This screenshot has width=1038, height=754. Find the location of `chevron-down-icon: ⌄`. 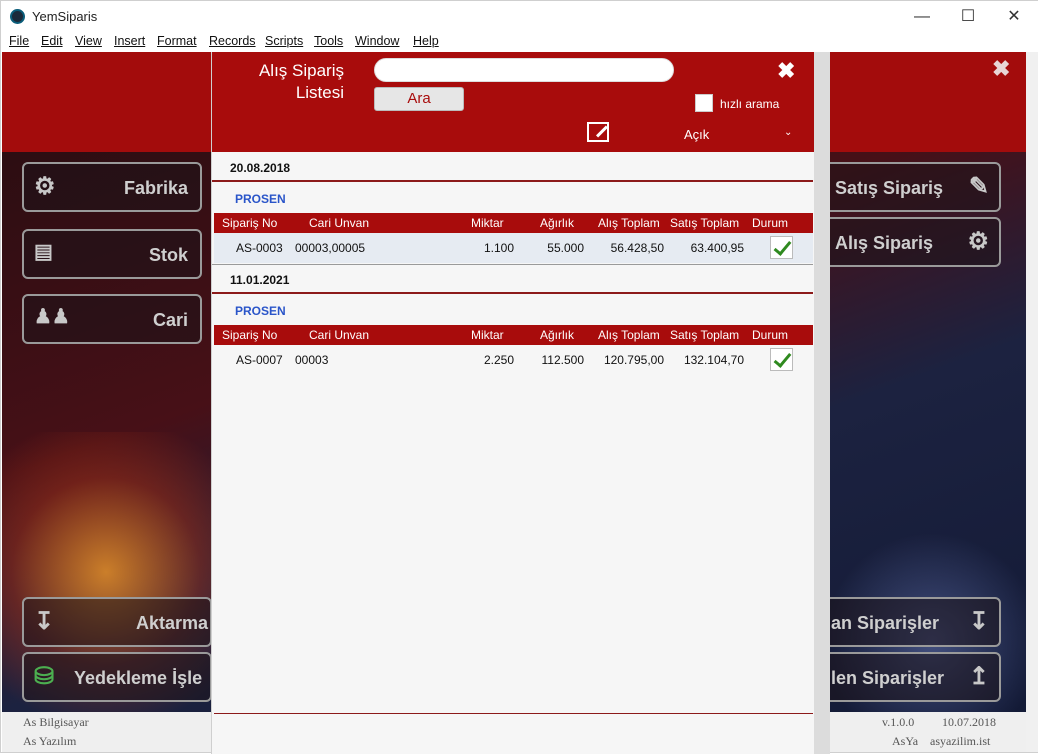

chevron-down-icon: ⌄ is located at coordinates (788, 132).